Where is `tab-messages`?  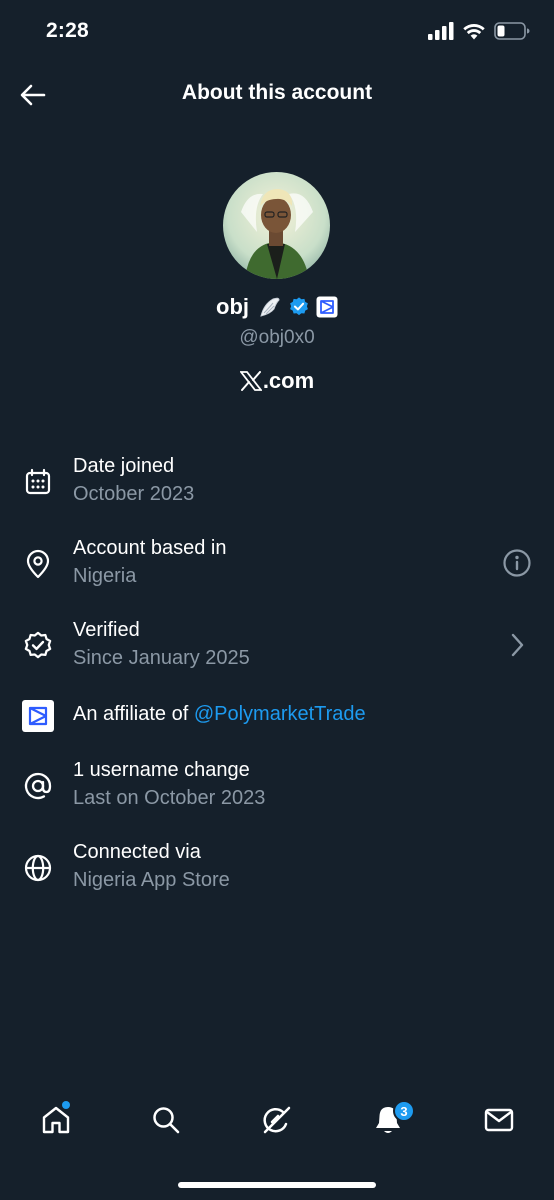 tab-messages is located at coordinates (499, 1120).